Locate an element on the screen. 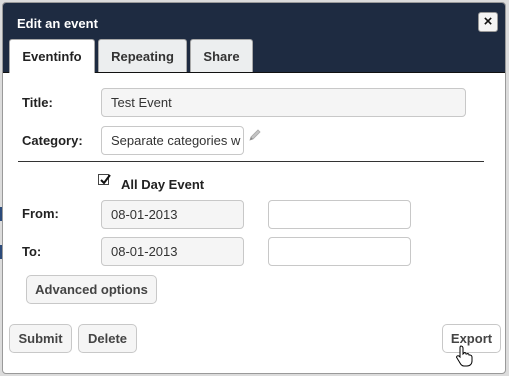  tab-eventinfo-label: Eventinfo is located at coordinates (52, 56).